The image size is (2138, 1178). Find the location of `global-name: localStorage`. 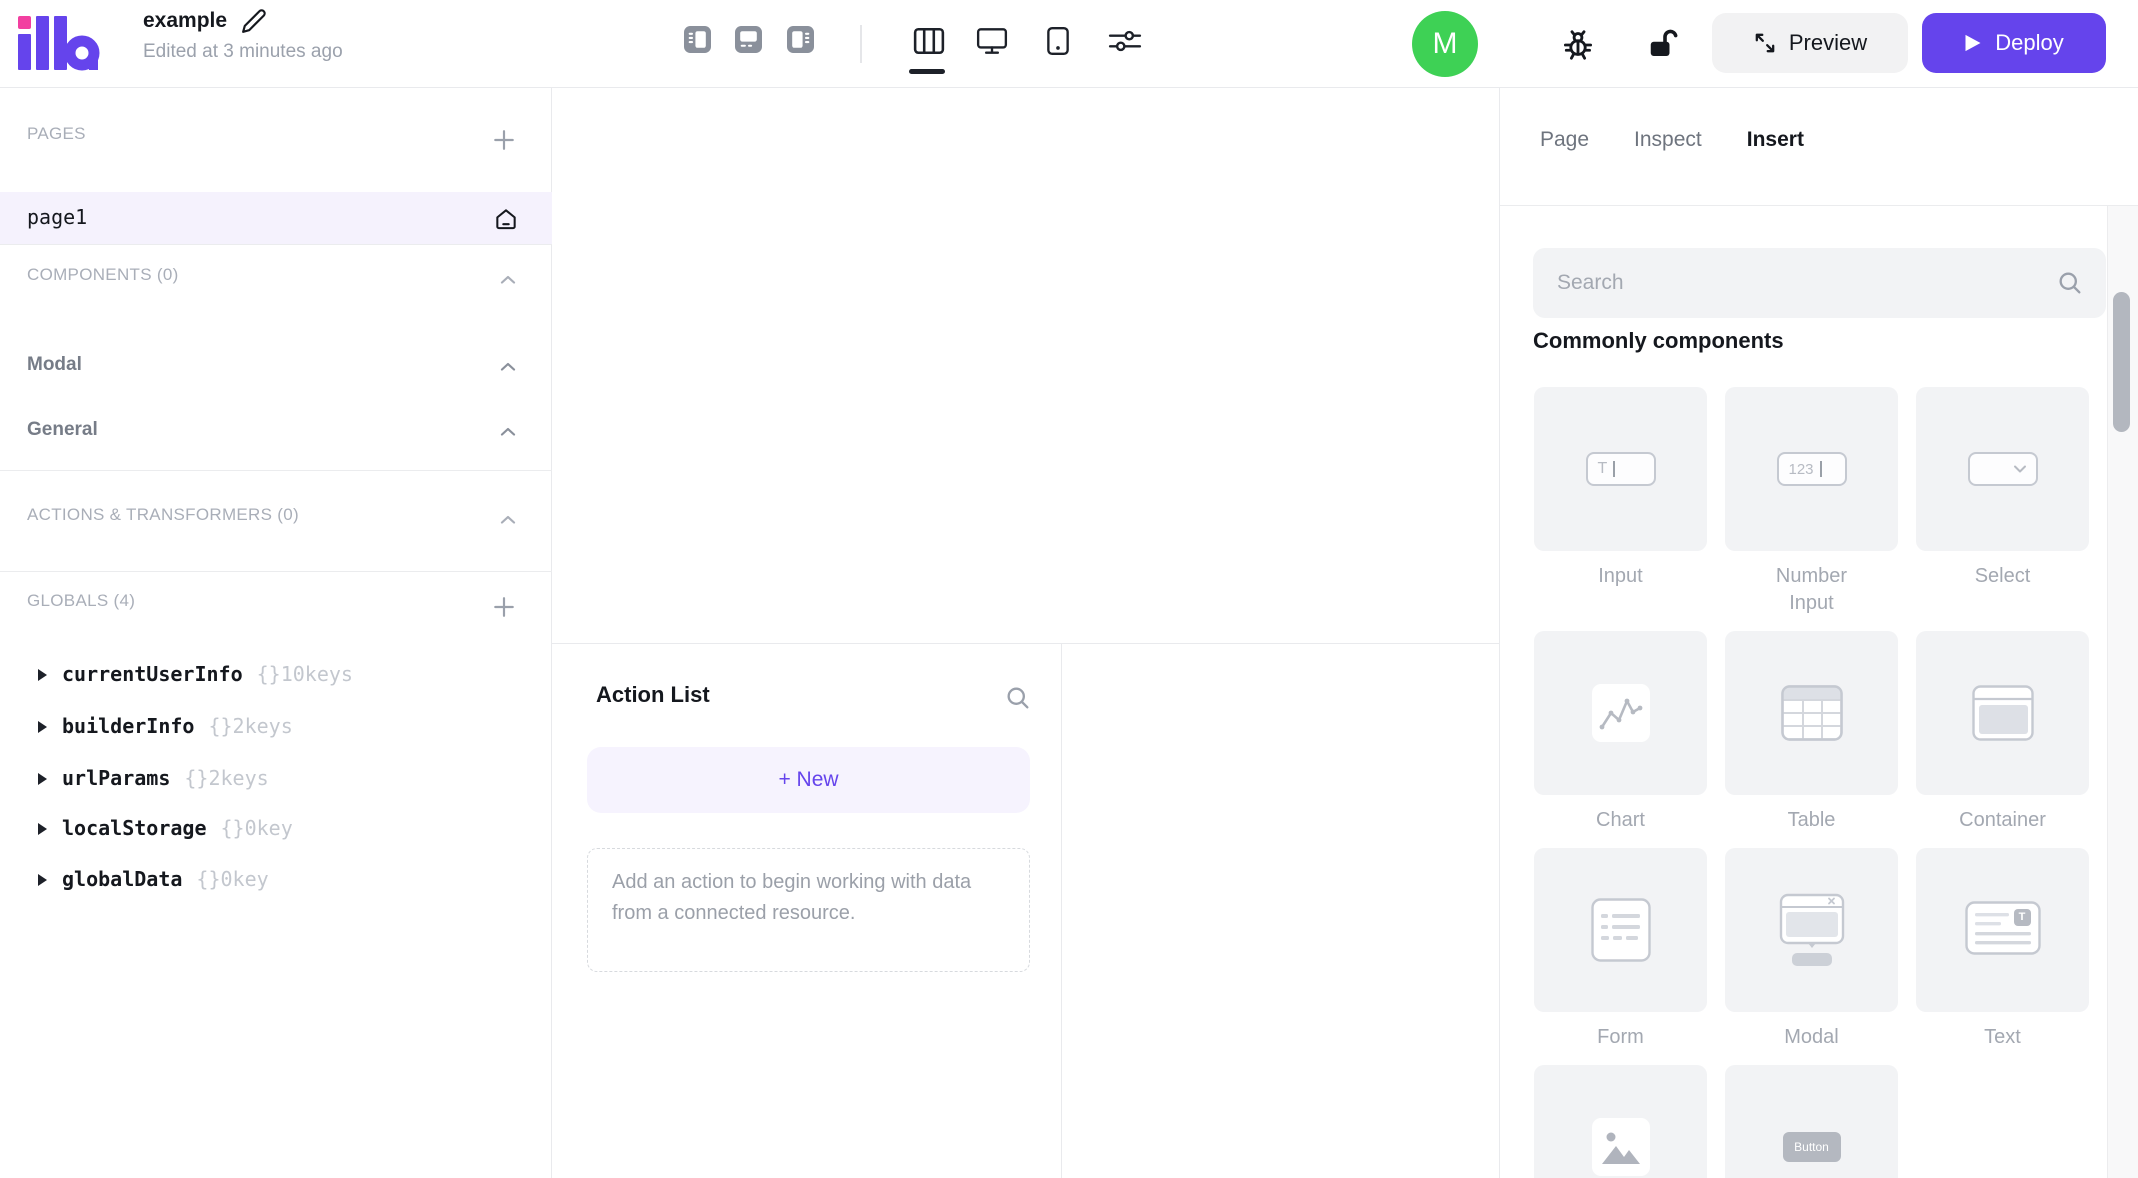

global-name: localStorage is located at coordinates (134, 828).